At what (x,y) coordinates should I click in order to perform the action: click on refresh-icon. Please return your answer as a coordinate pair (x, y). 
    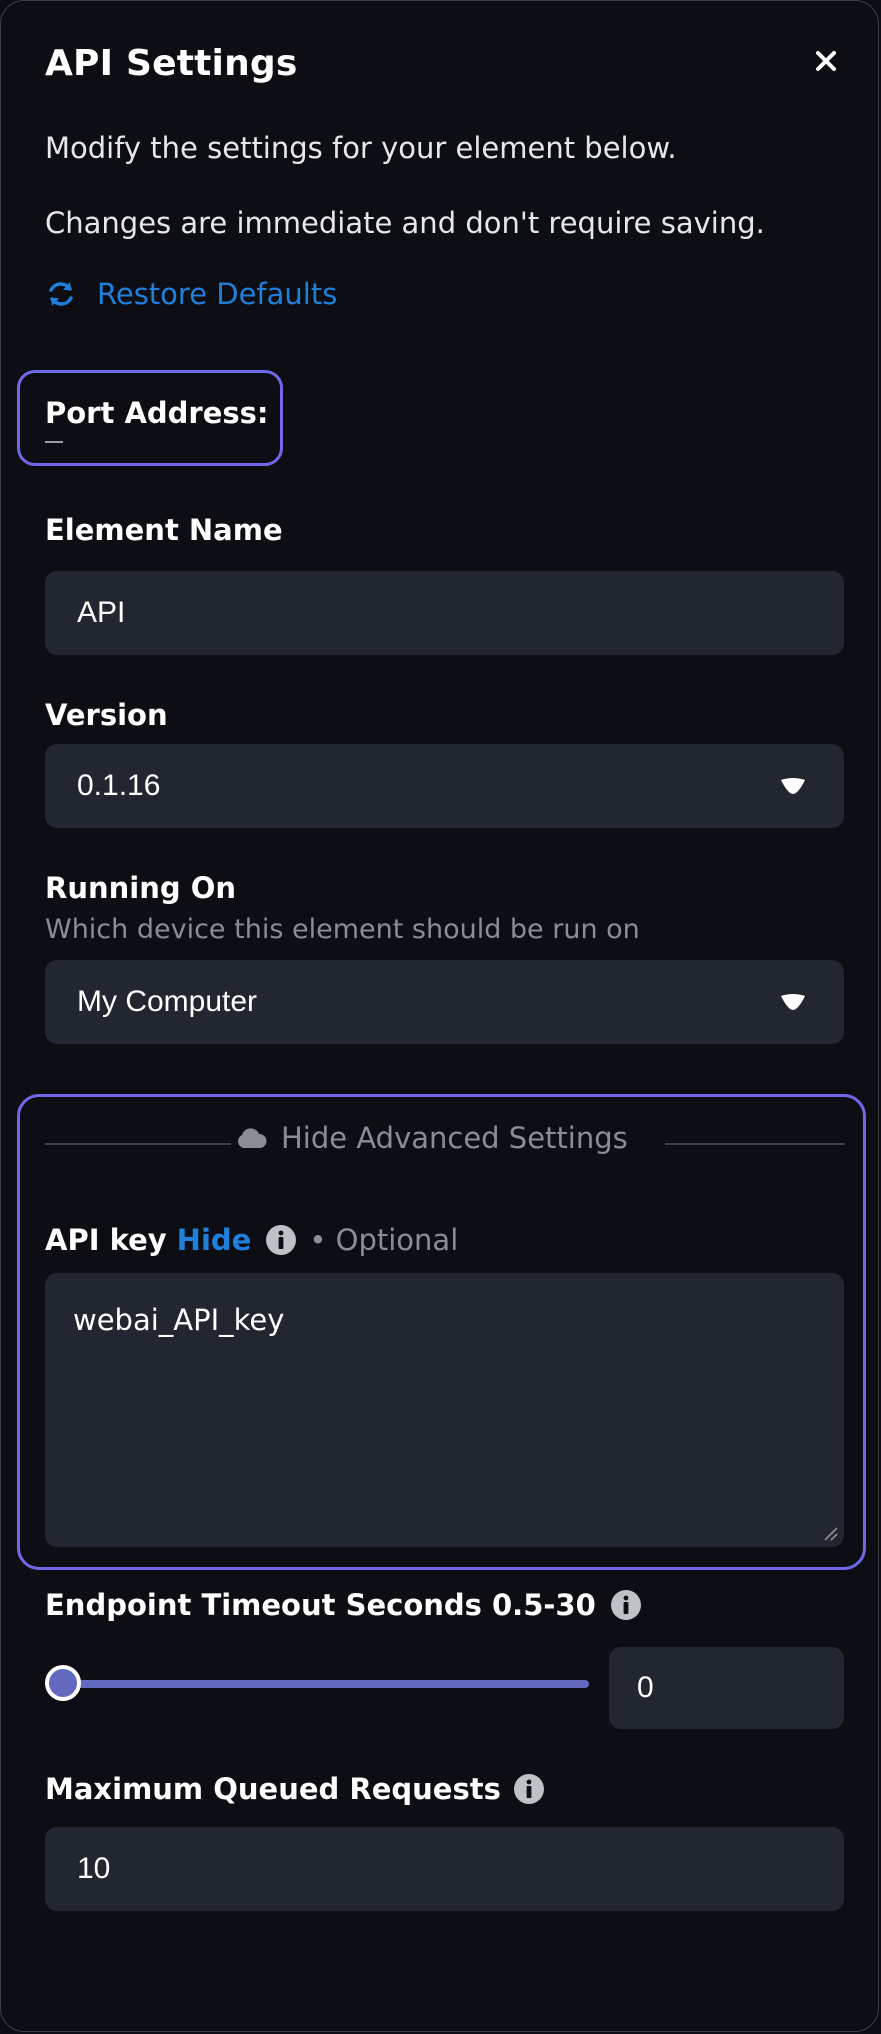
    Looking at the image, I should click on (61, 294).